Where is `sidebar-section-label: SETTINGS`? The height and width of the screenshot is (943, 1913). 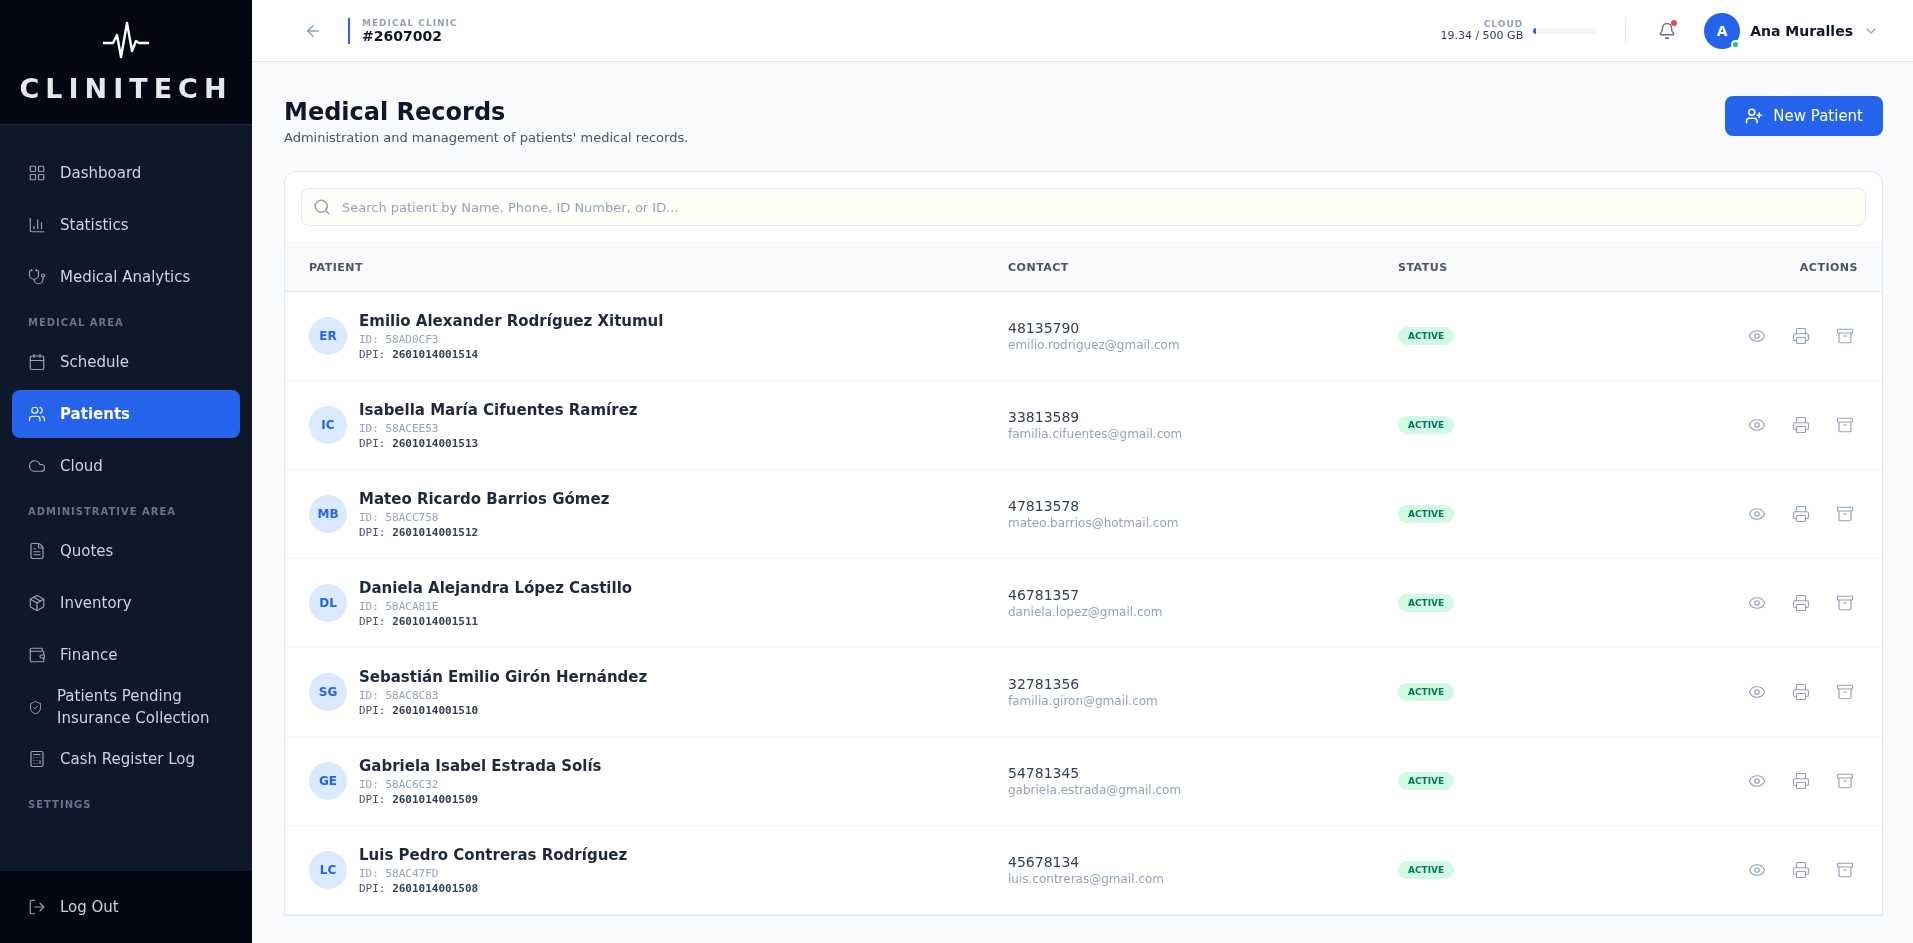 sidebar-section-label: SETTINGS is located at coordinates (60, 805).